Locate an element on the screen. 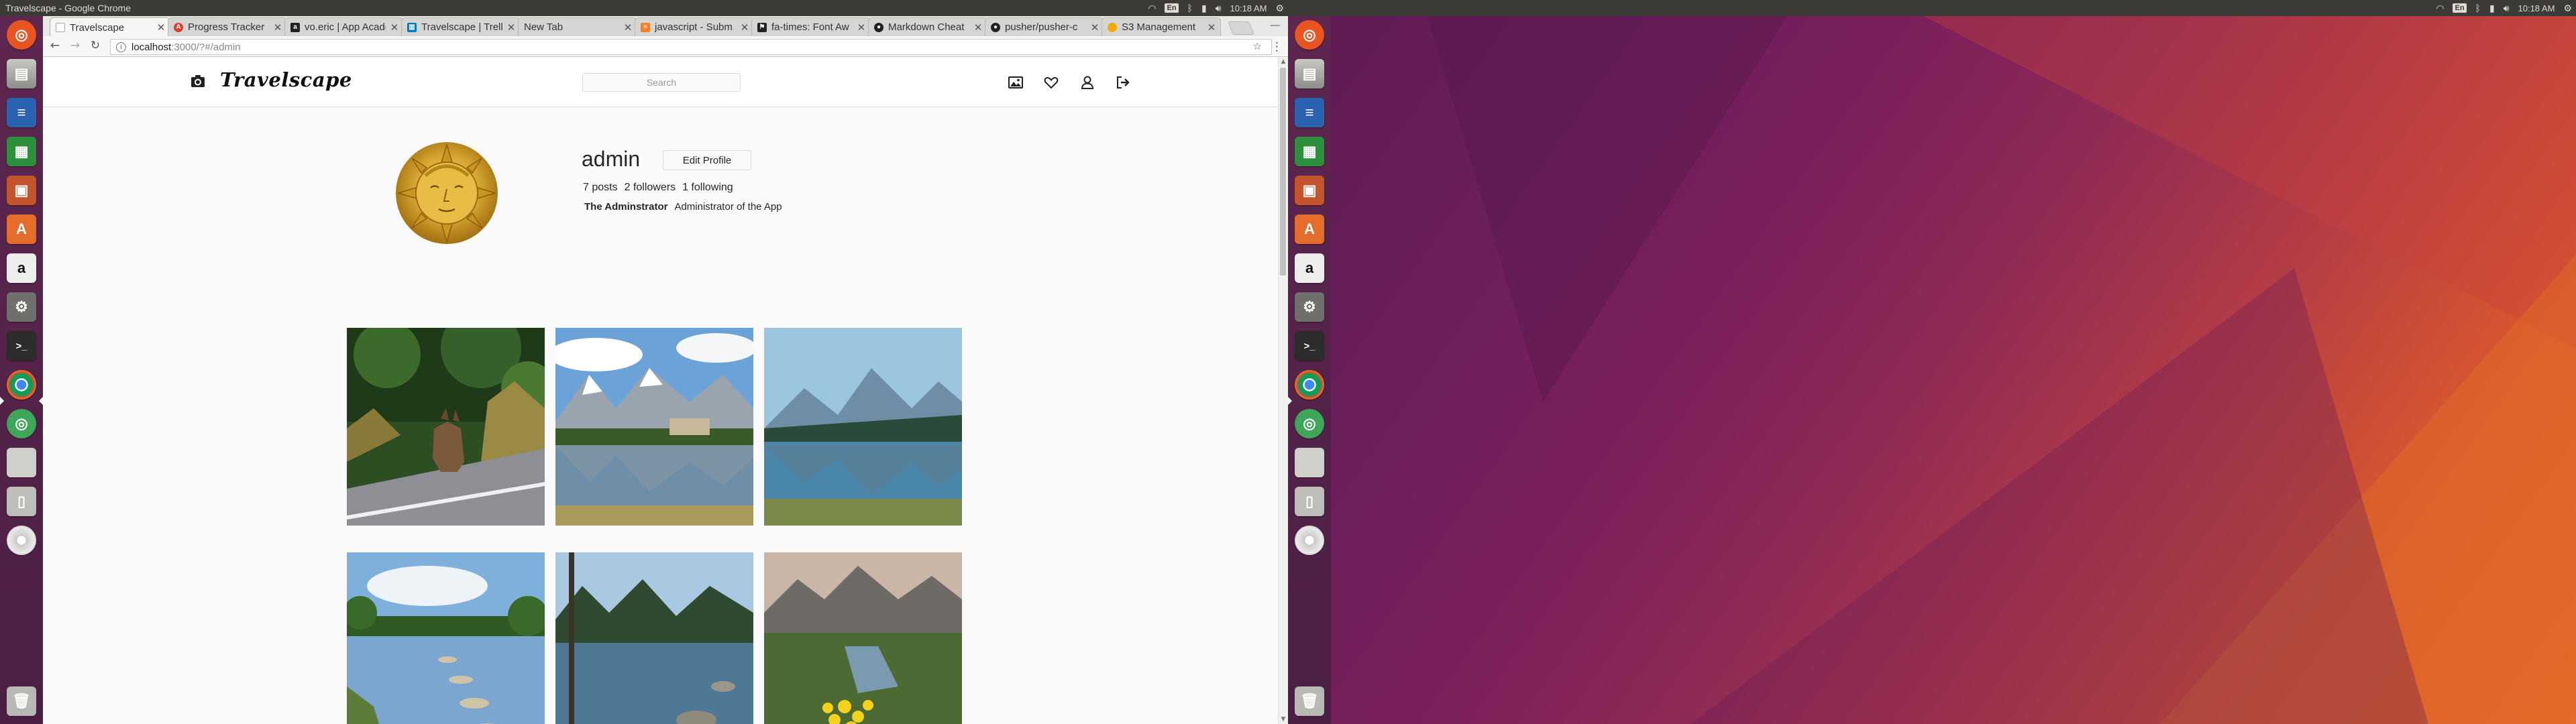 The image size is (2576, 724). followers-count: 2 followers is located at coordinates (650, 188).